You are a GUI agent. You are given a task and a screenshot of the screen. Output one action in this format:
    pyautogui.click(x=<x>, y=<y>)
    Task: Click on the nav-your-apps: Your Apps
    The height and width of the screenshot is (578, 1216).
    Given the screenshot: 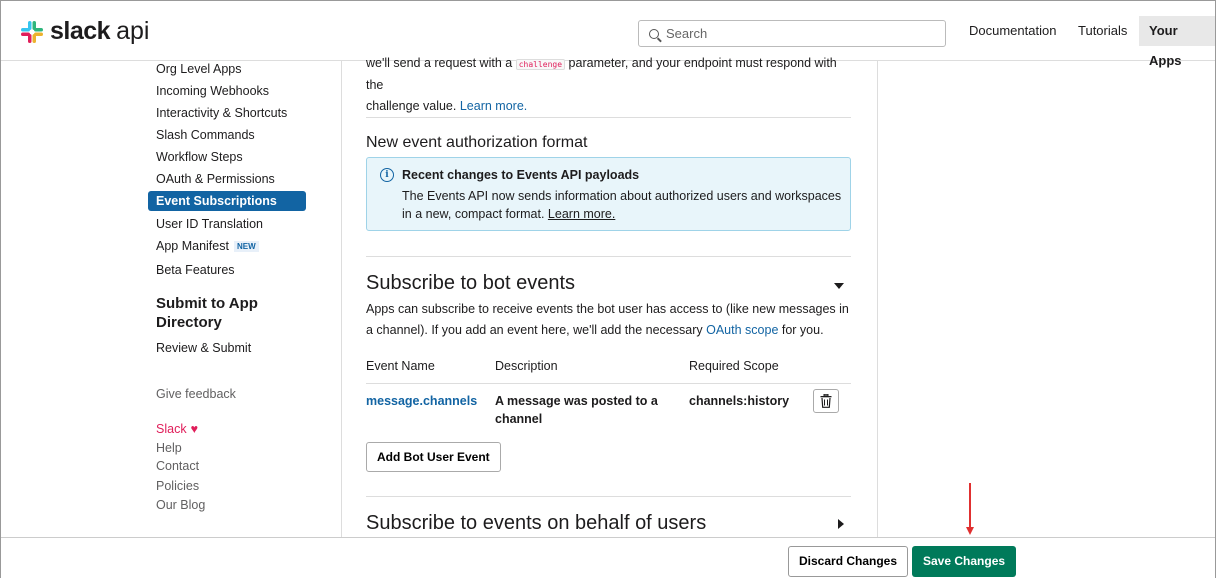 What is the action you would take?
    pyautogui.click(x=1177, y=42)
    